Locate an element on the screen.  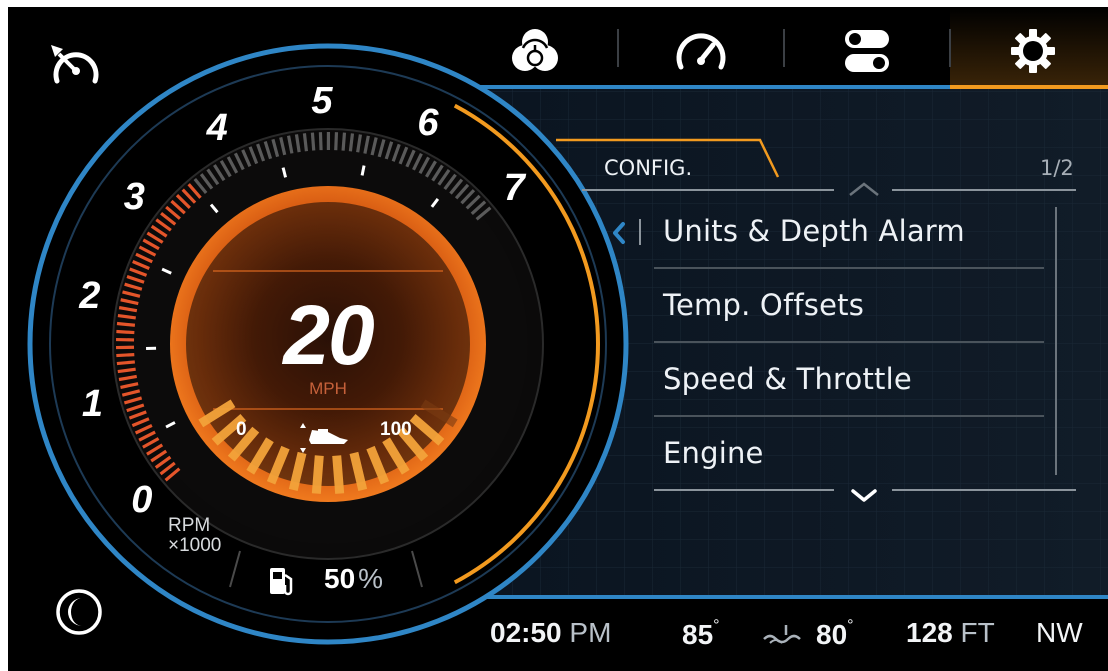
air-temperature-value: 85 is located at coordinates (698, 634).